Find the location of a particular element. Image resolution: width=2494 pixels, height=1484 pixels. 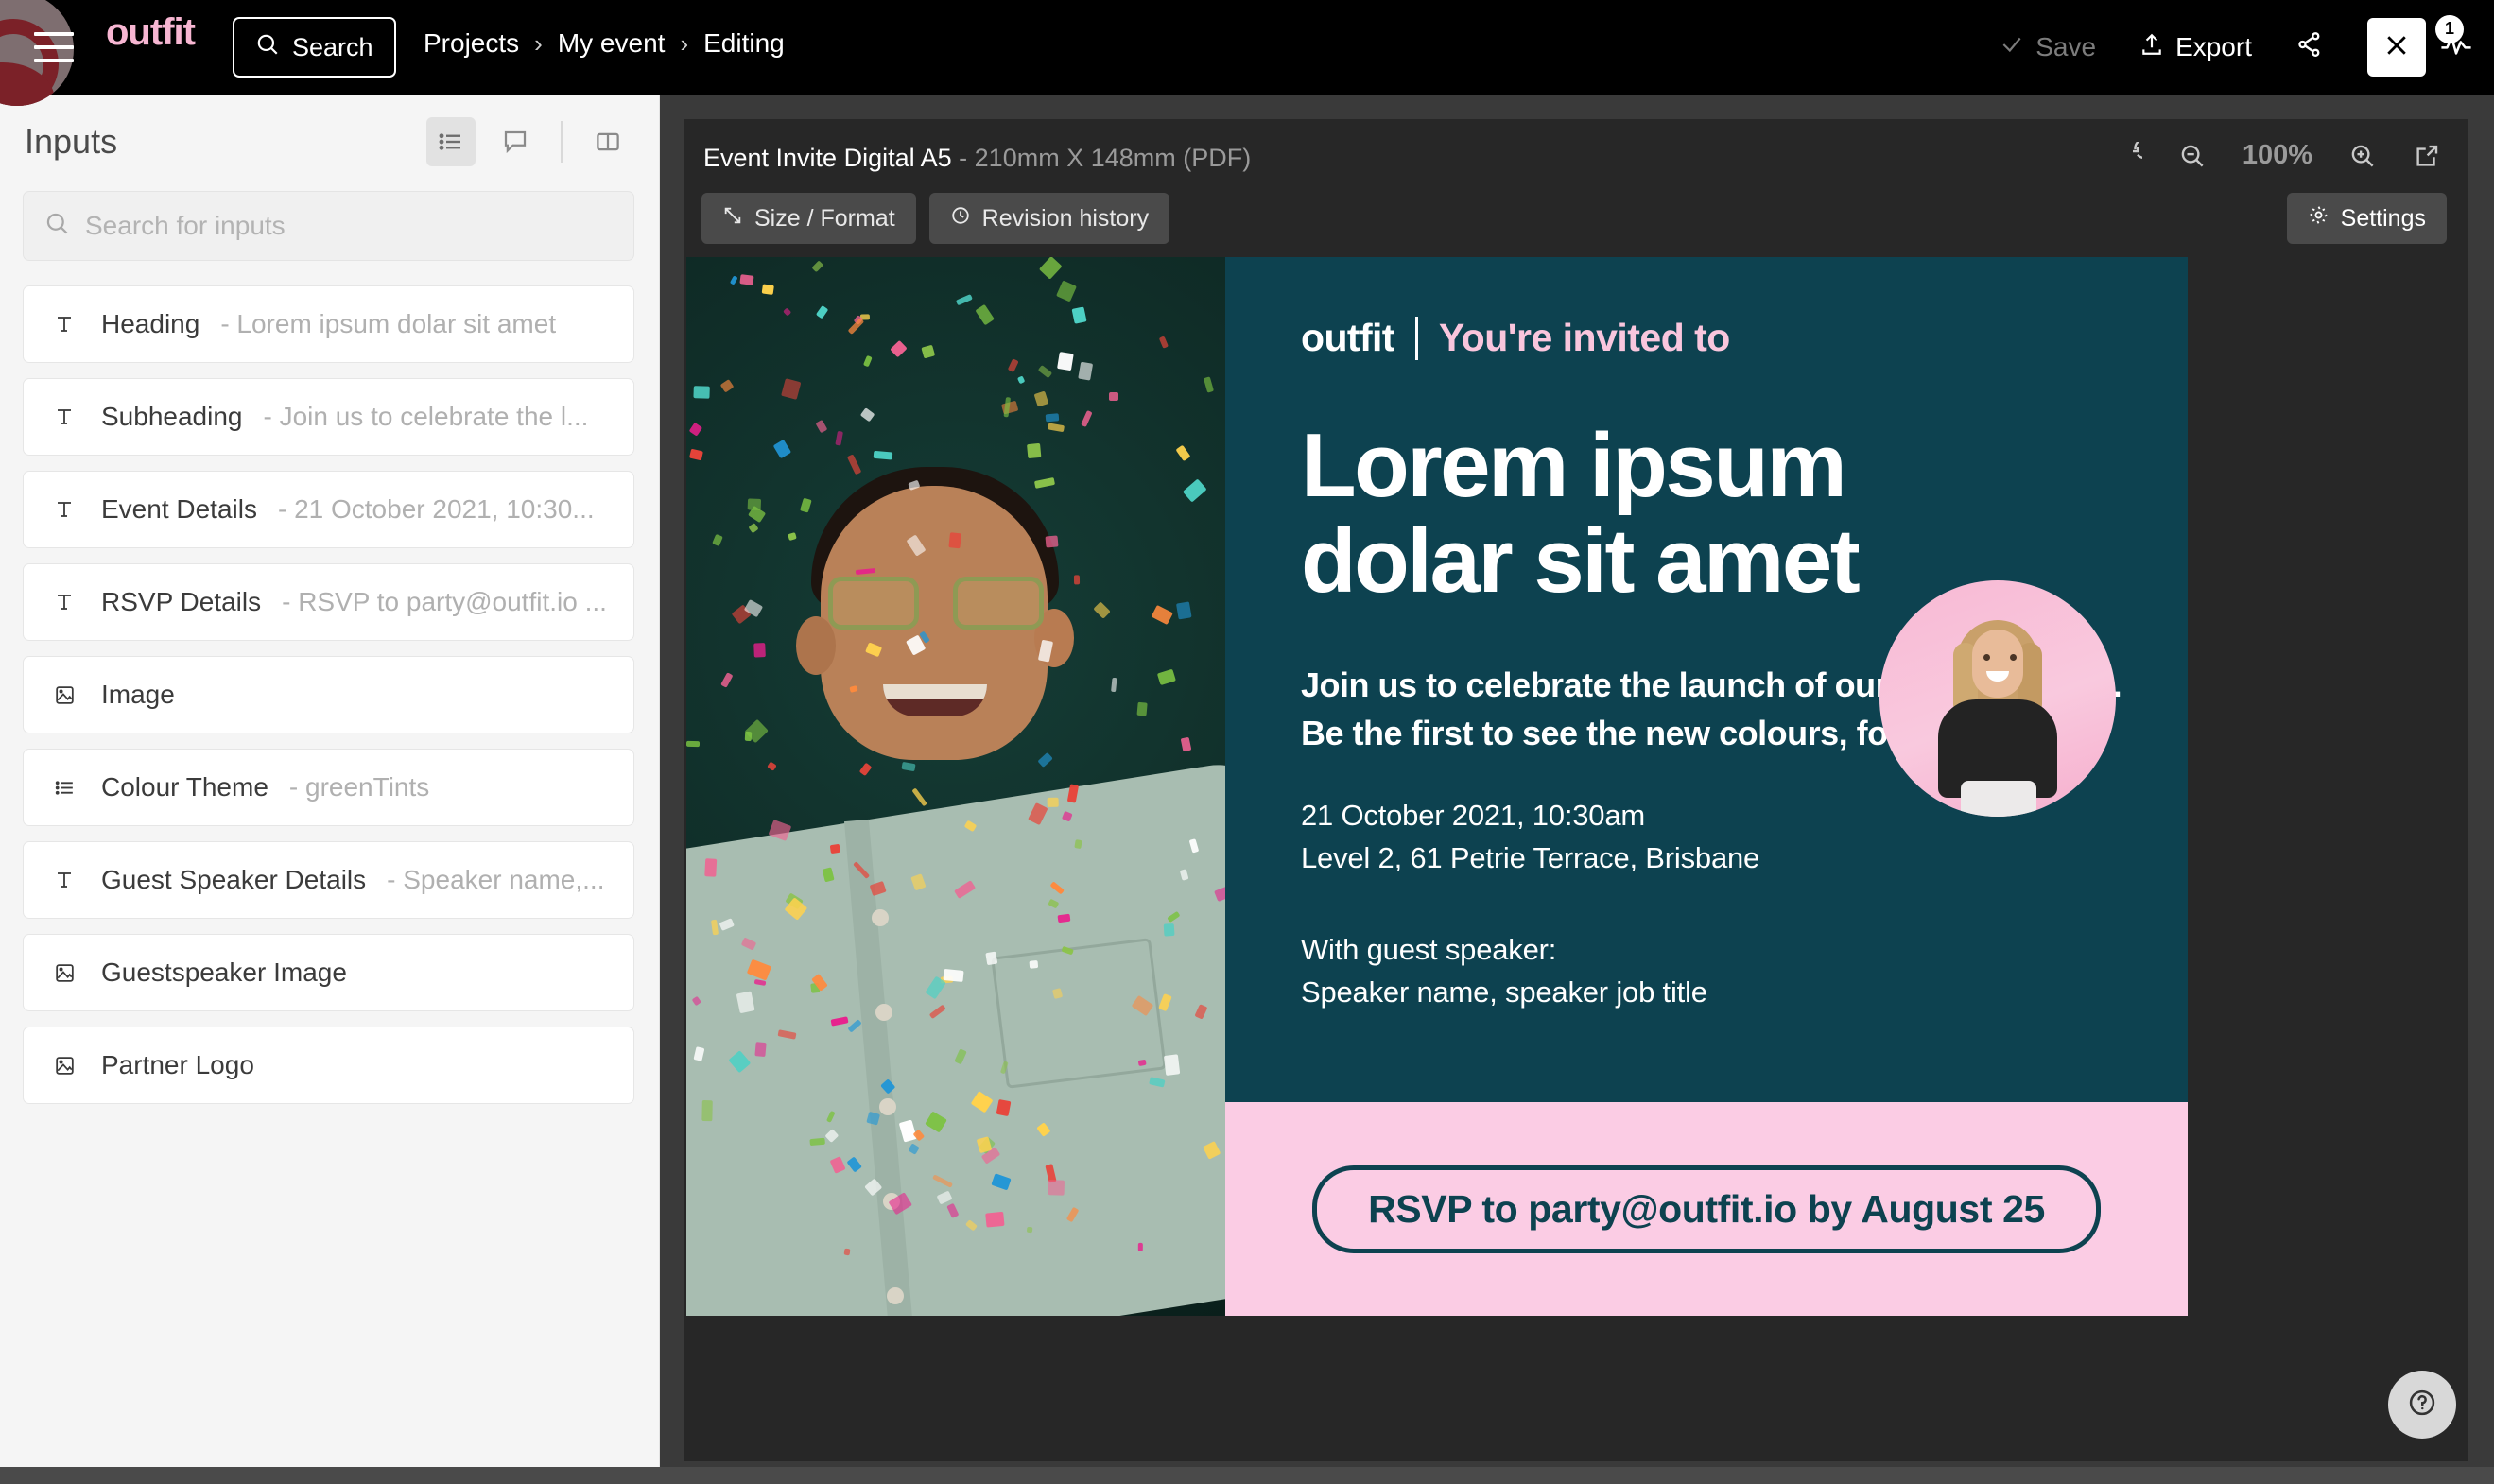

input-item-colour-theme: Colour Theme - greenTints is located at coordinates (329, 788).